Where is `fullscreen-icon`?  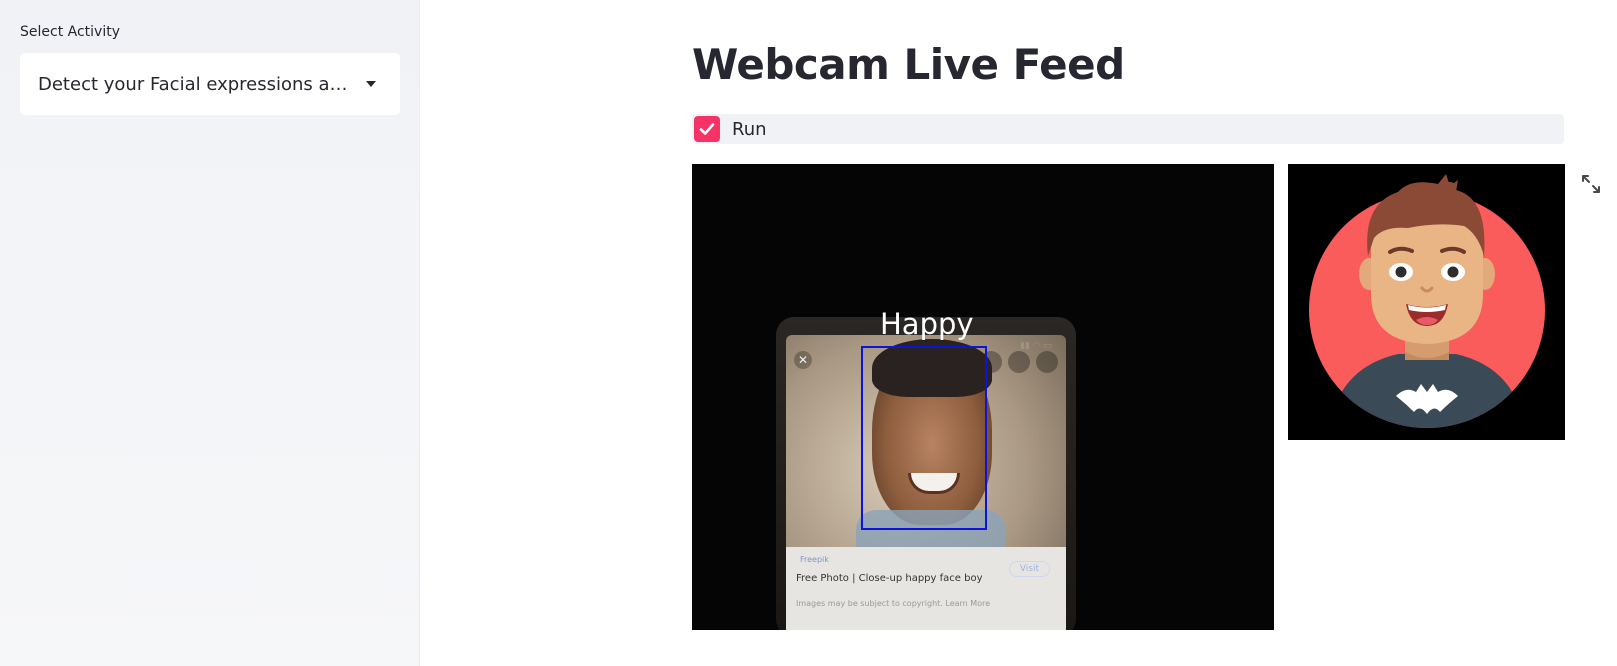
fullscreen-icon is located at coordinates (1591, 184).